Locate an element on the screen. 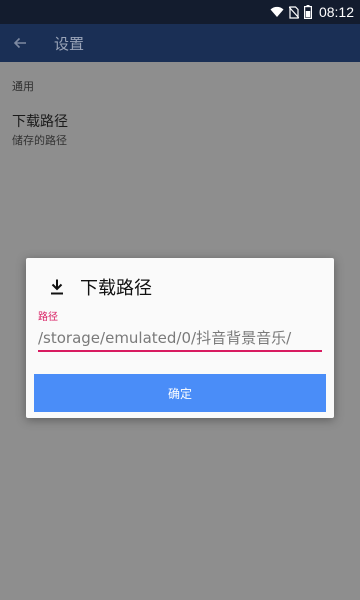  app-bar: 设置 is located at coordinates (180, 43).